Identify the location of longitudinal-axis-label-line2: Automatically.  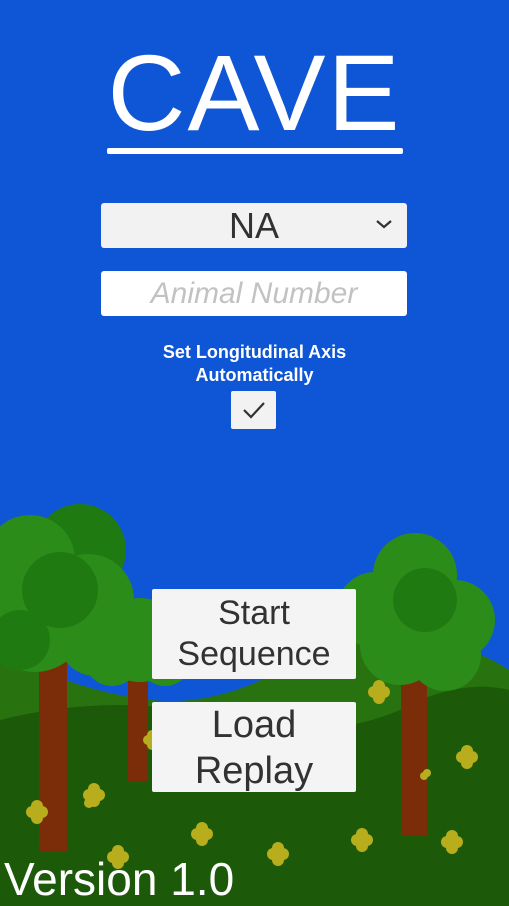
(254, 375).